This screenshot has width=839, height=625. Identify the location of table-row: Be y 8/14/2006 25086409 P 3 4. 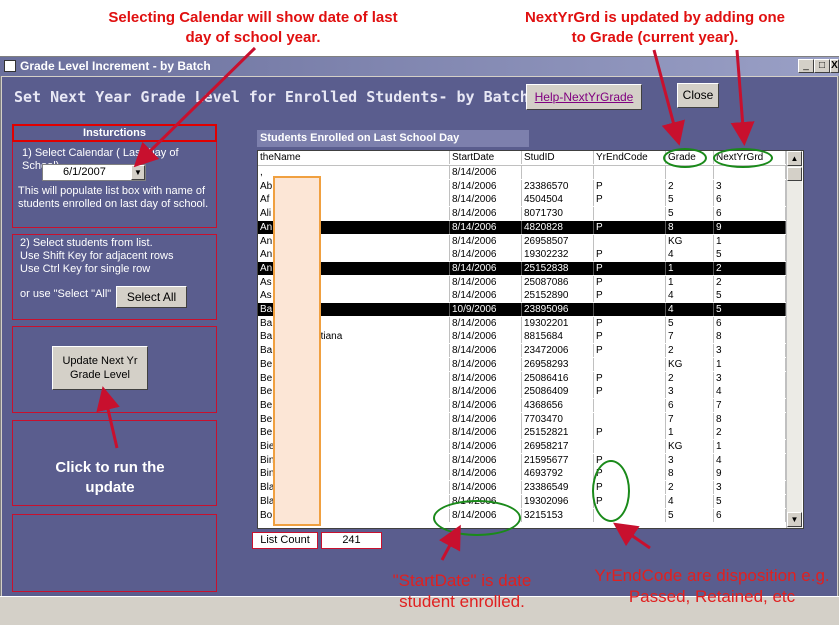
(522, 392).